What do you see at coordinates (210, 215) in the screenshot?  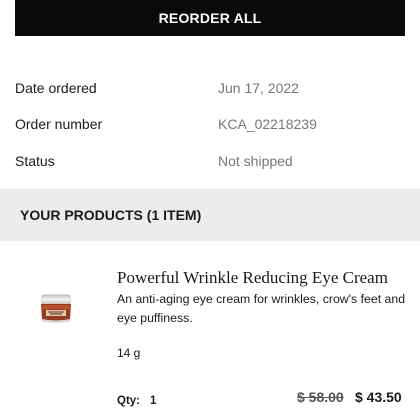 I see `products-section-header: YOUR PRODUCTS (1 ITEM)` at bounding box center [210, 215].